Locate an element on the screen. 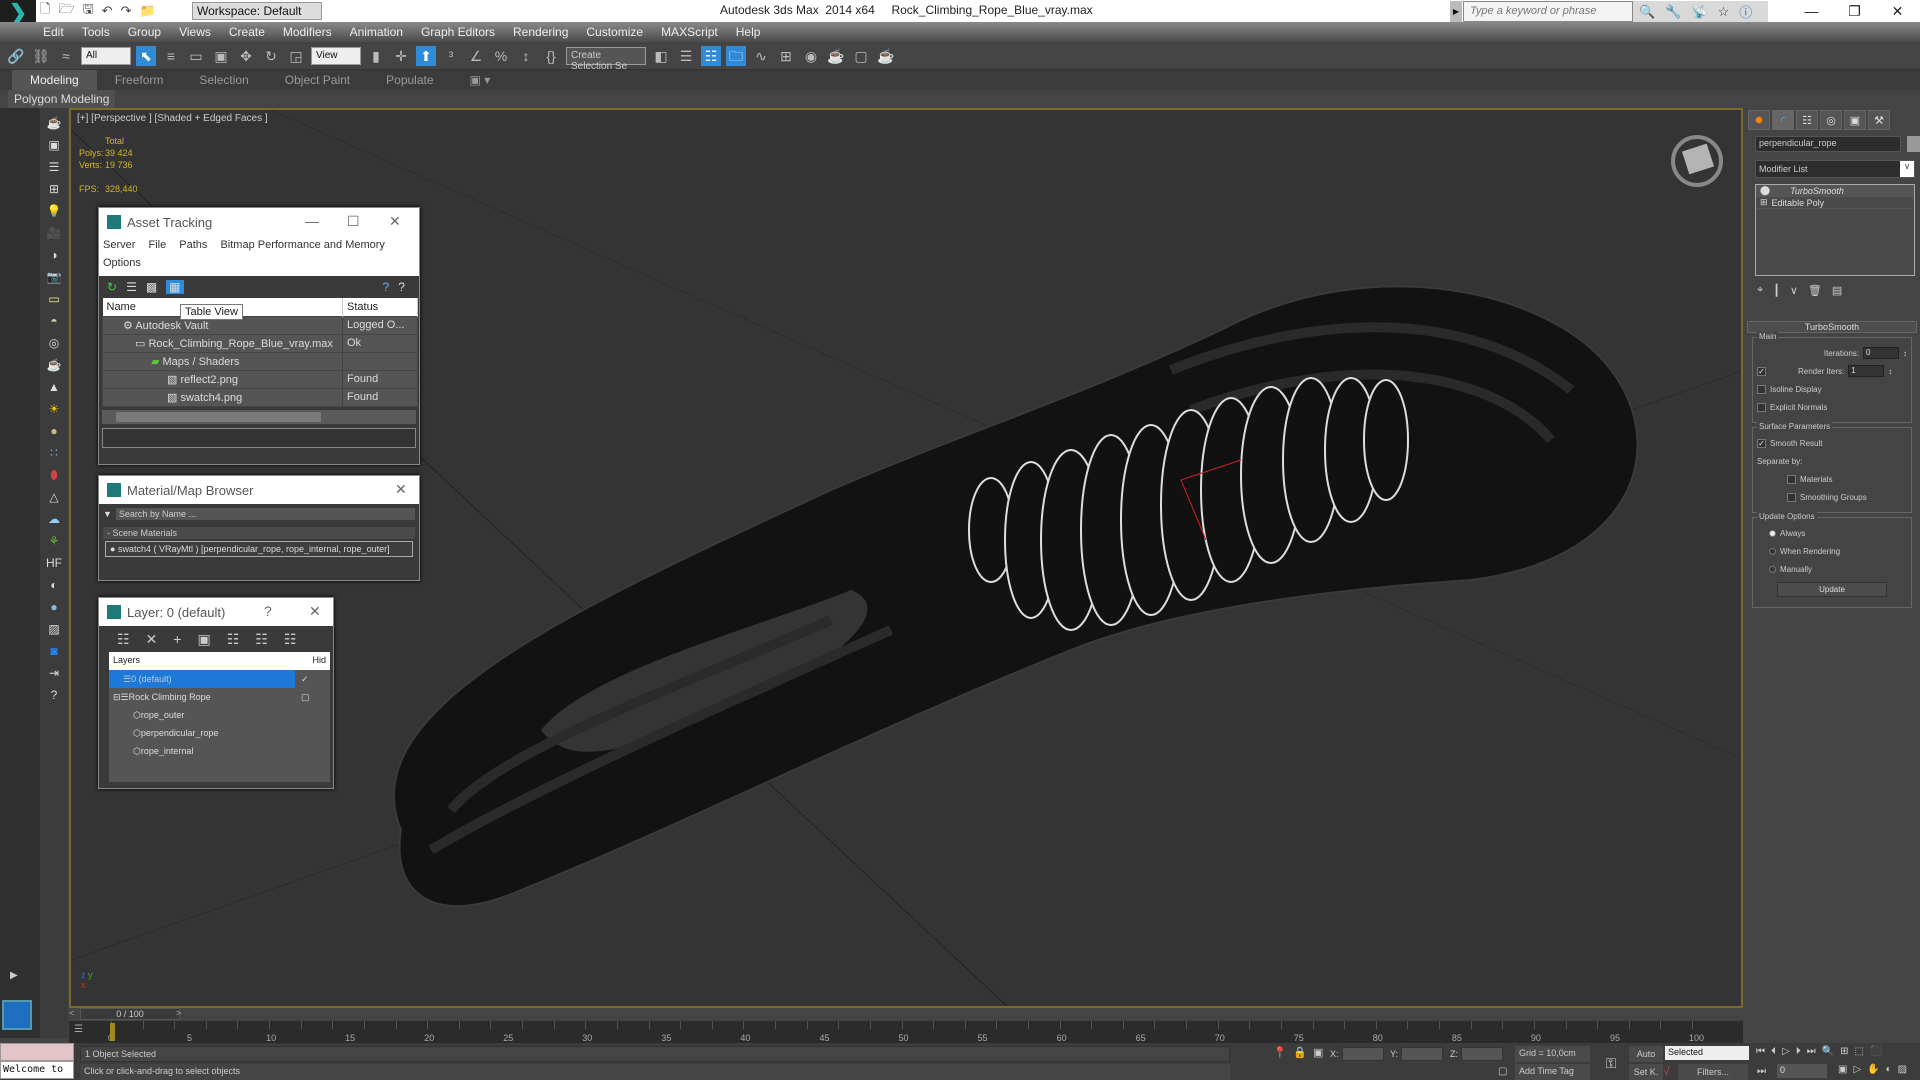 The width and height of the screenshot is (1920, 1080). prev-frame-arrow-icon: < is located at coordinates (71, 1013).